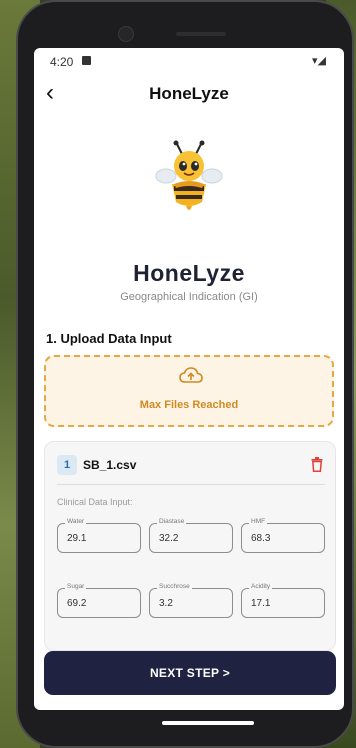  What do you see at coordinates (76, 521) in the screenshot?
I see `field-label: Water` at bounding box center [76, 521].